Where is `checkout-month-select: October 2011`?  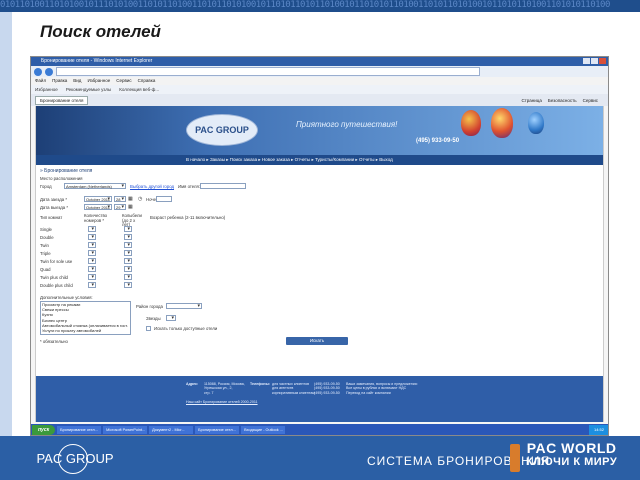 checkout-month-select: October 2011 is located at coordinates (98, 207).